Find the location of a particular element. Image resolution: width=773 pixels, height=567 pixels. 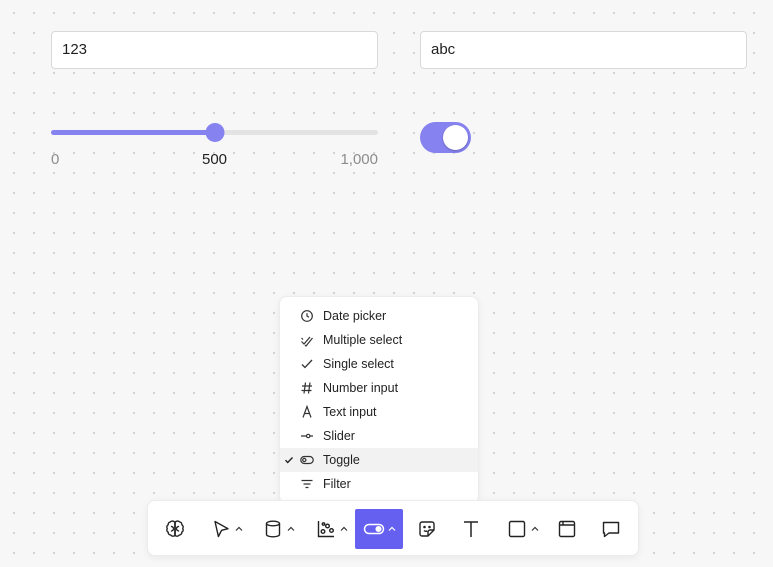

slider-value-label: 500 is located at coordinates (214, 159).